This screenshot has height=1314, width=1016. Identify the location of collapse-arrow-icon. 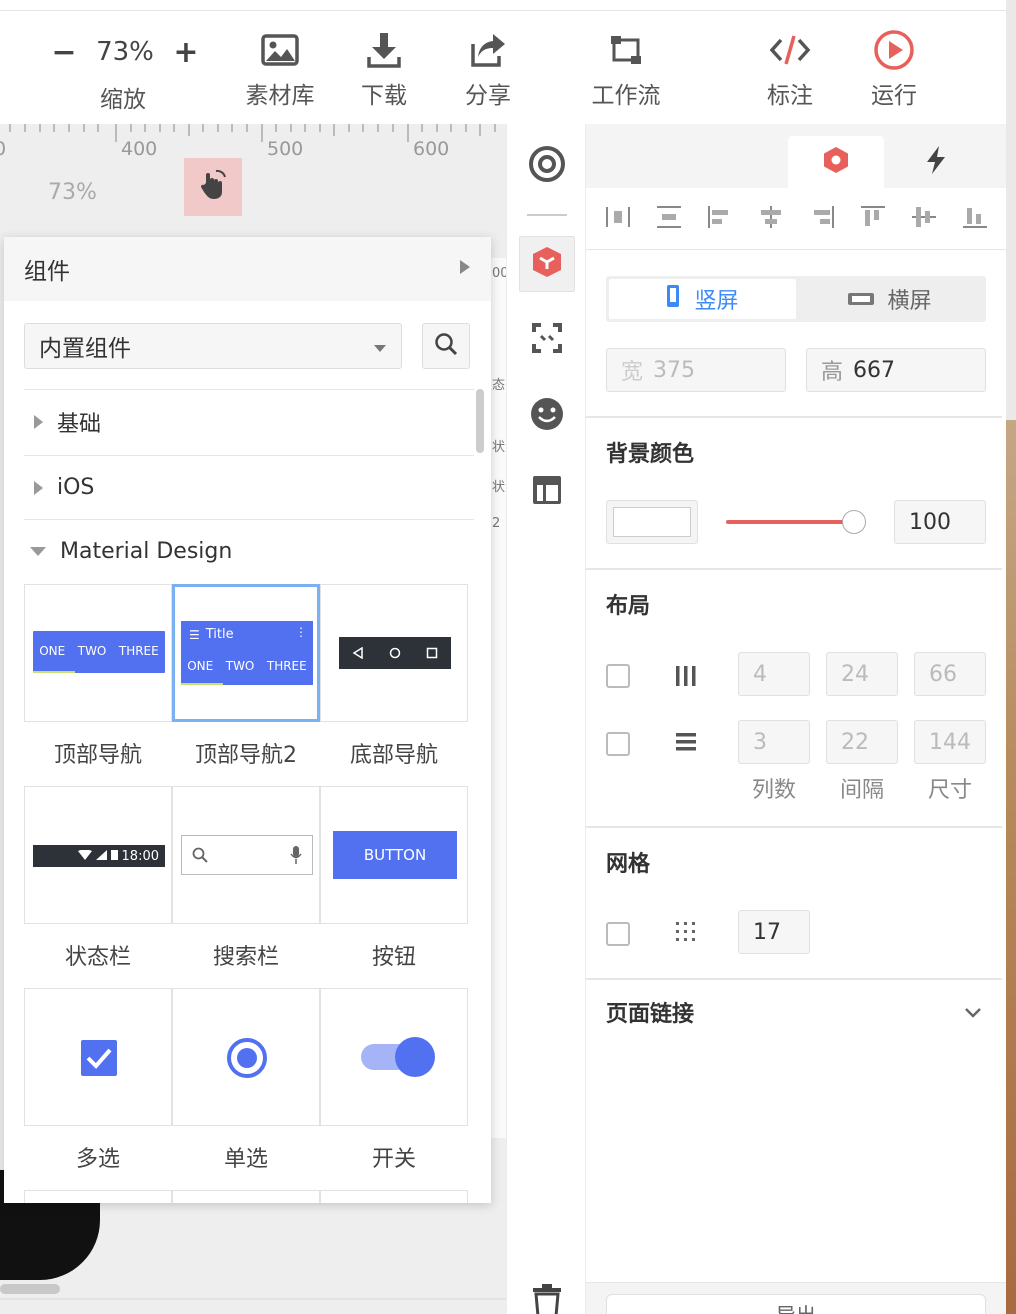
(38, 551).